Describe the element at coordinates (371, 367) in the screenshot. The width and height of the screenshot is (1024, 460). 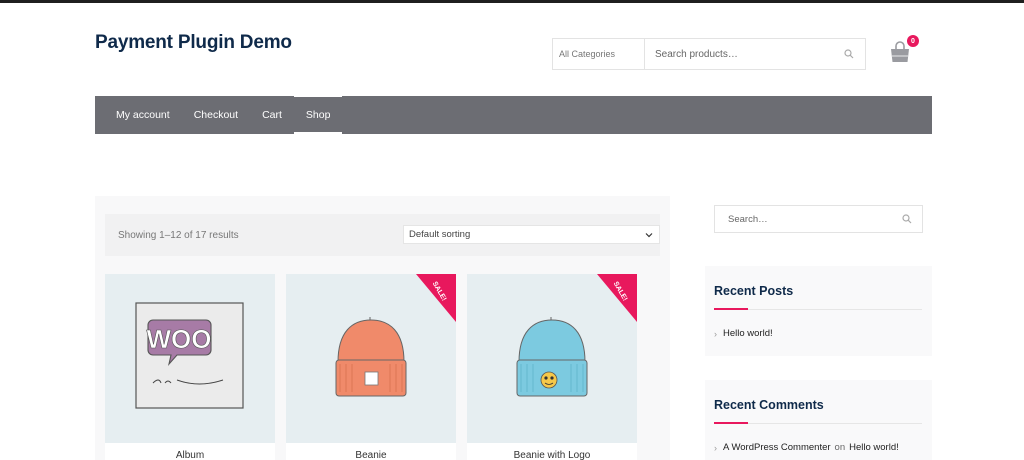
I see `product-card: SALE! Beanie` at that location.